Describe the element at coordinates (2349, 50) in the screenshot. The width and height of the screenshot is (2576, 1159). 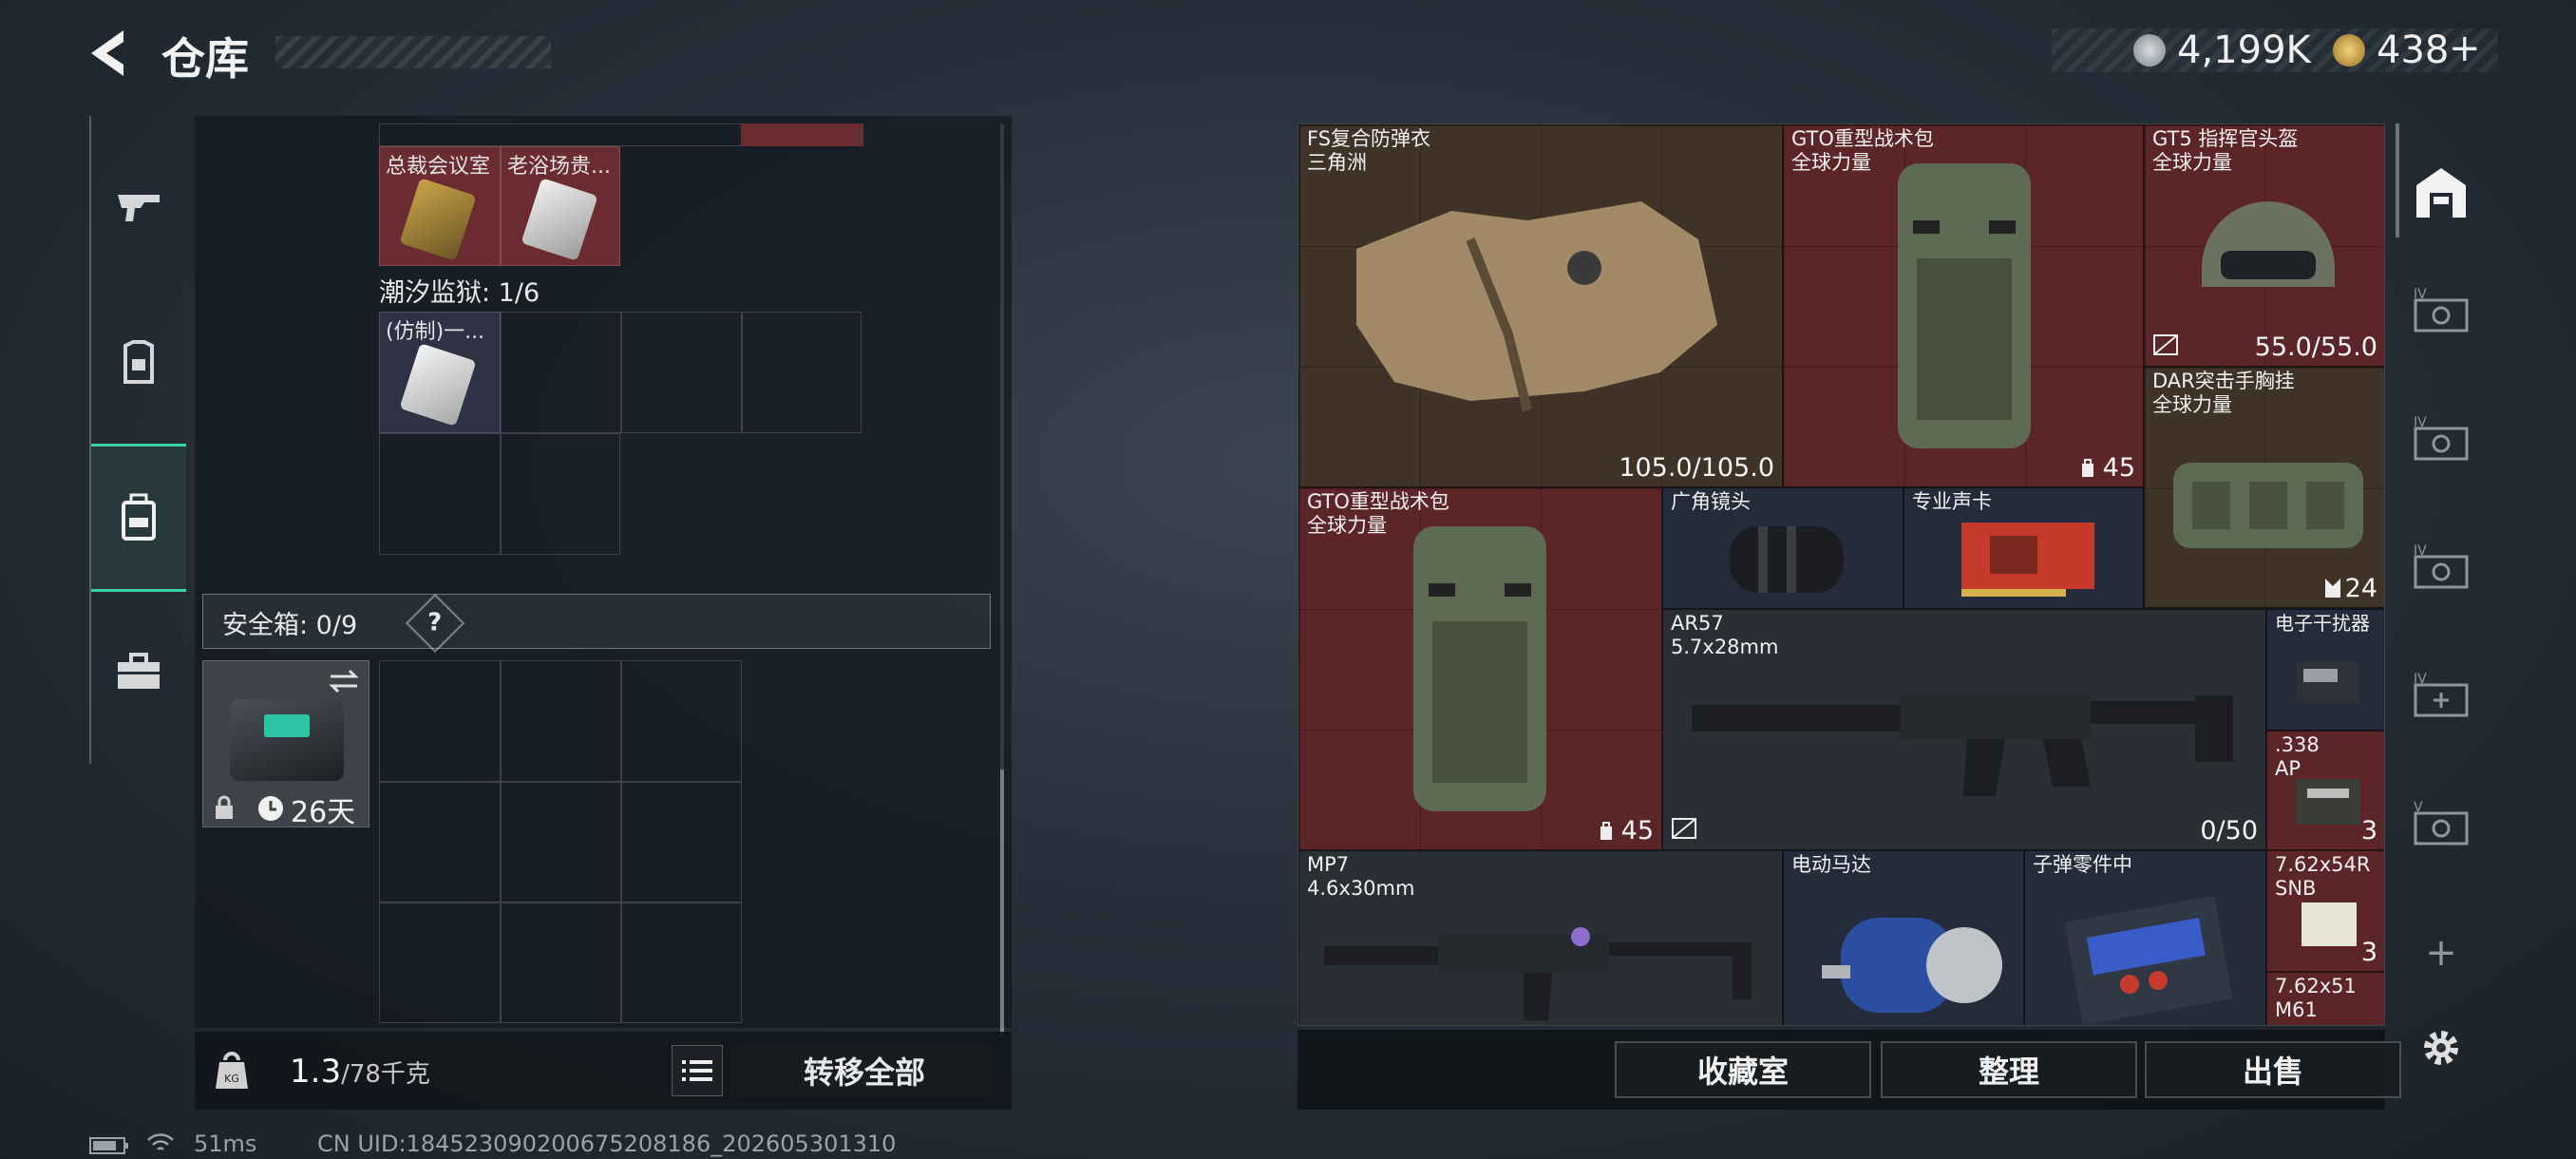
I see `gold-coin-icon` at that location.